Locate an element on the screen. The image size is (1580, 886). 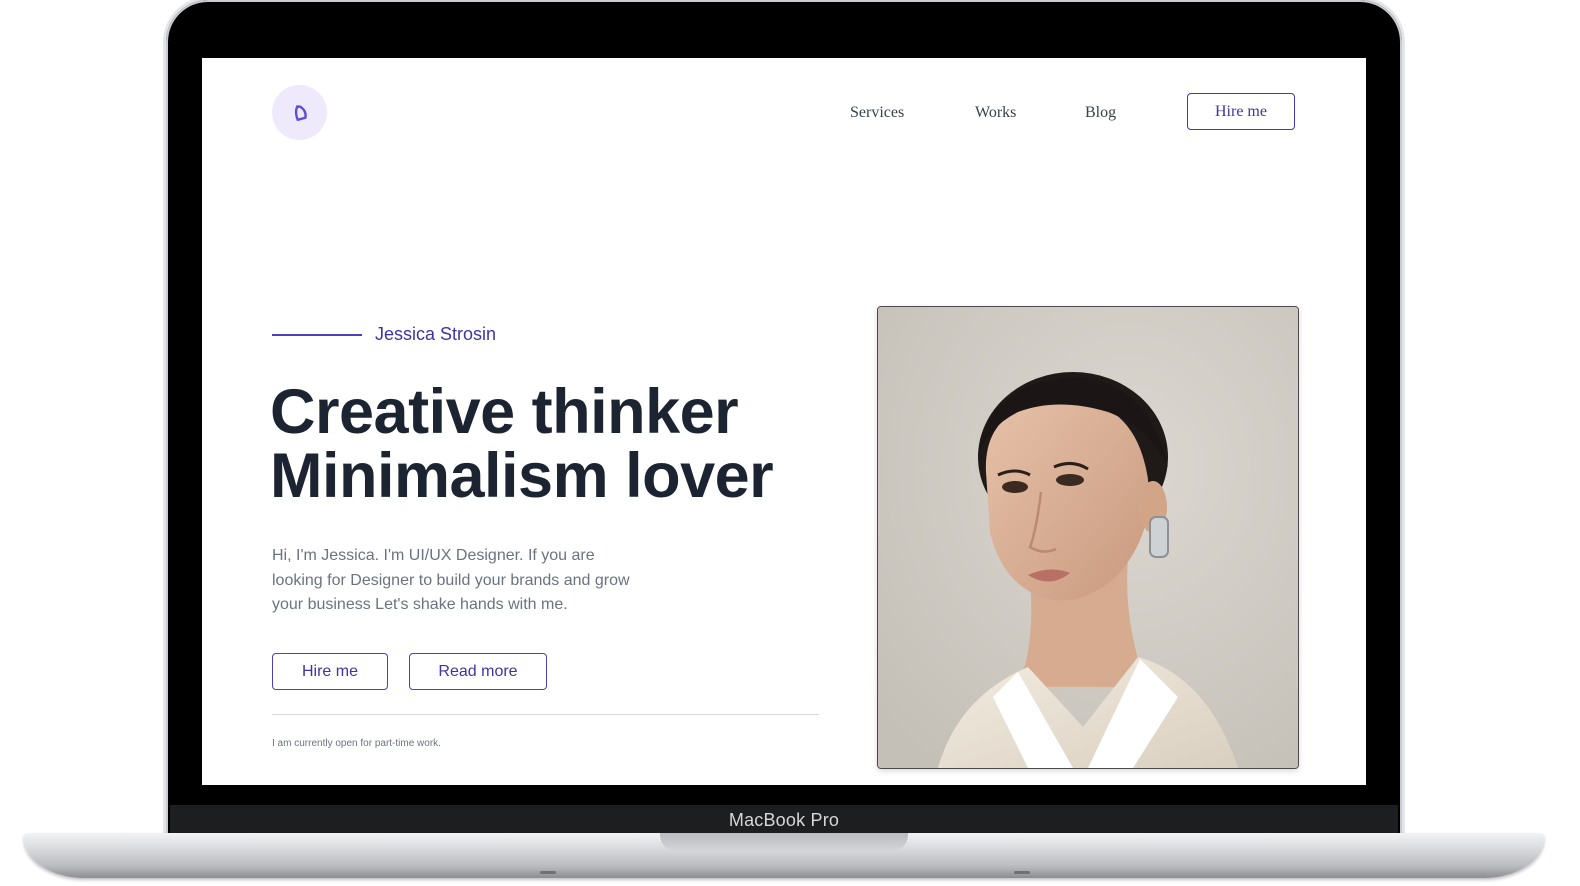
laptop-notch is located at coordinates (784, 842).